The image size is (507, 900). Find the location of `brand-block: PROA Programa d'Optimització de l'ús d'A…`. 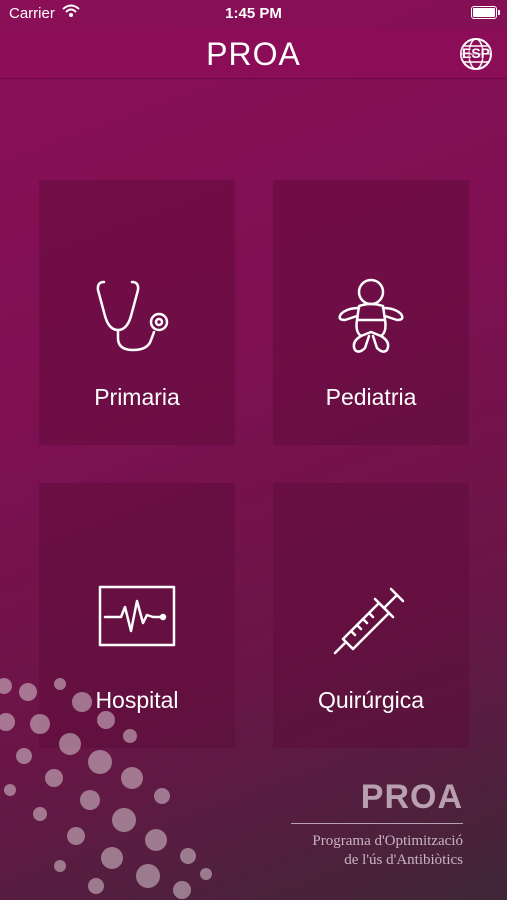

brand-block: PROA Programa d'Optimització de l'ús d'A… is located at coordinates (377, 824).